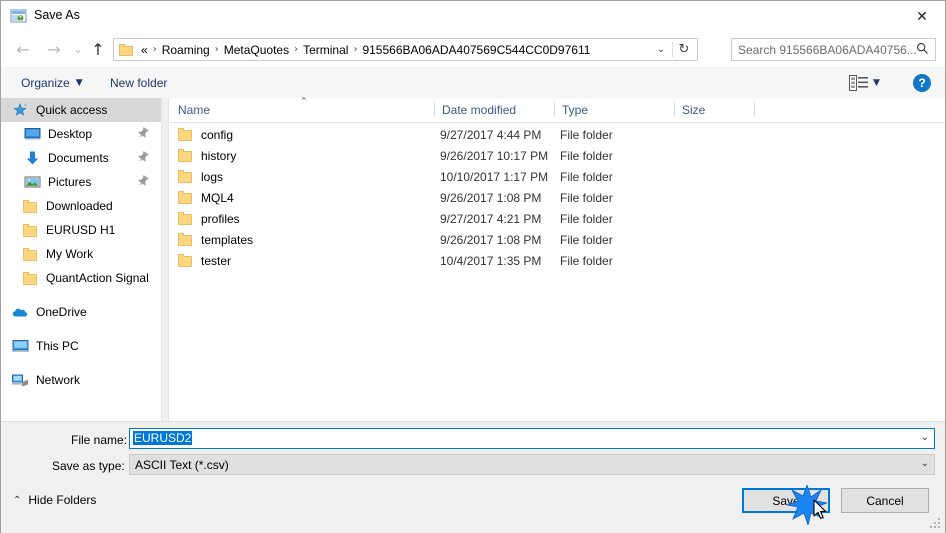  I want to click on table-row: profiles 9/27/2017 4:21 PM File folder, so click(557, 218).